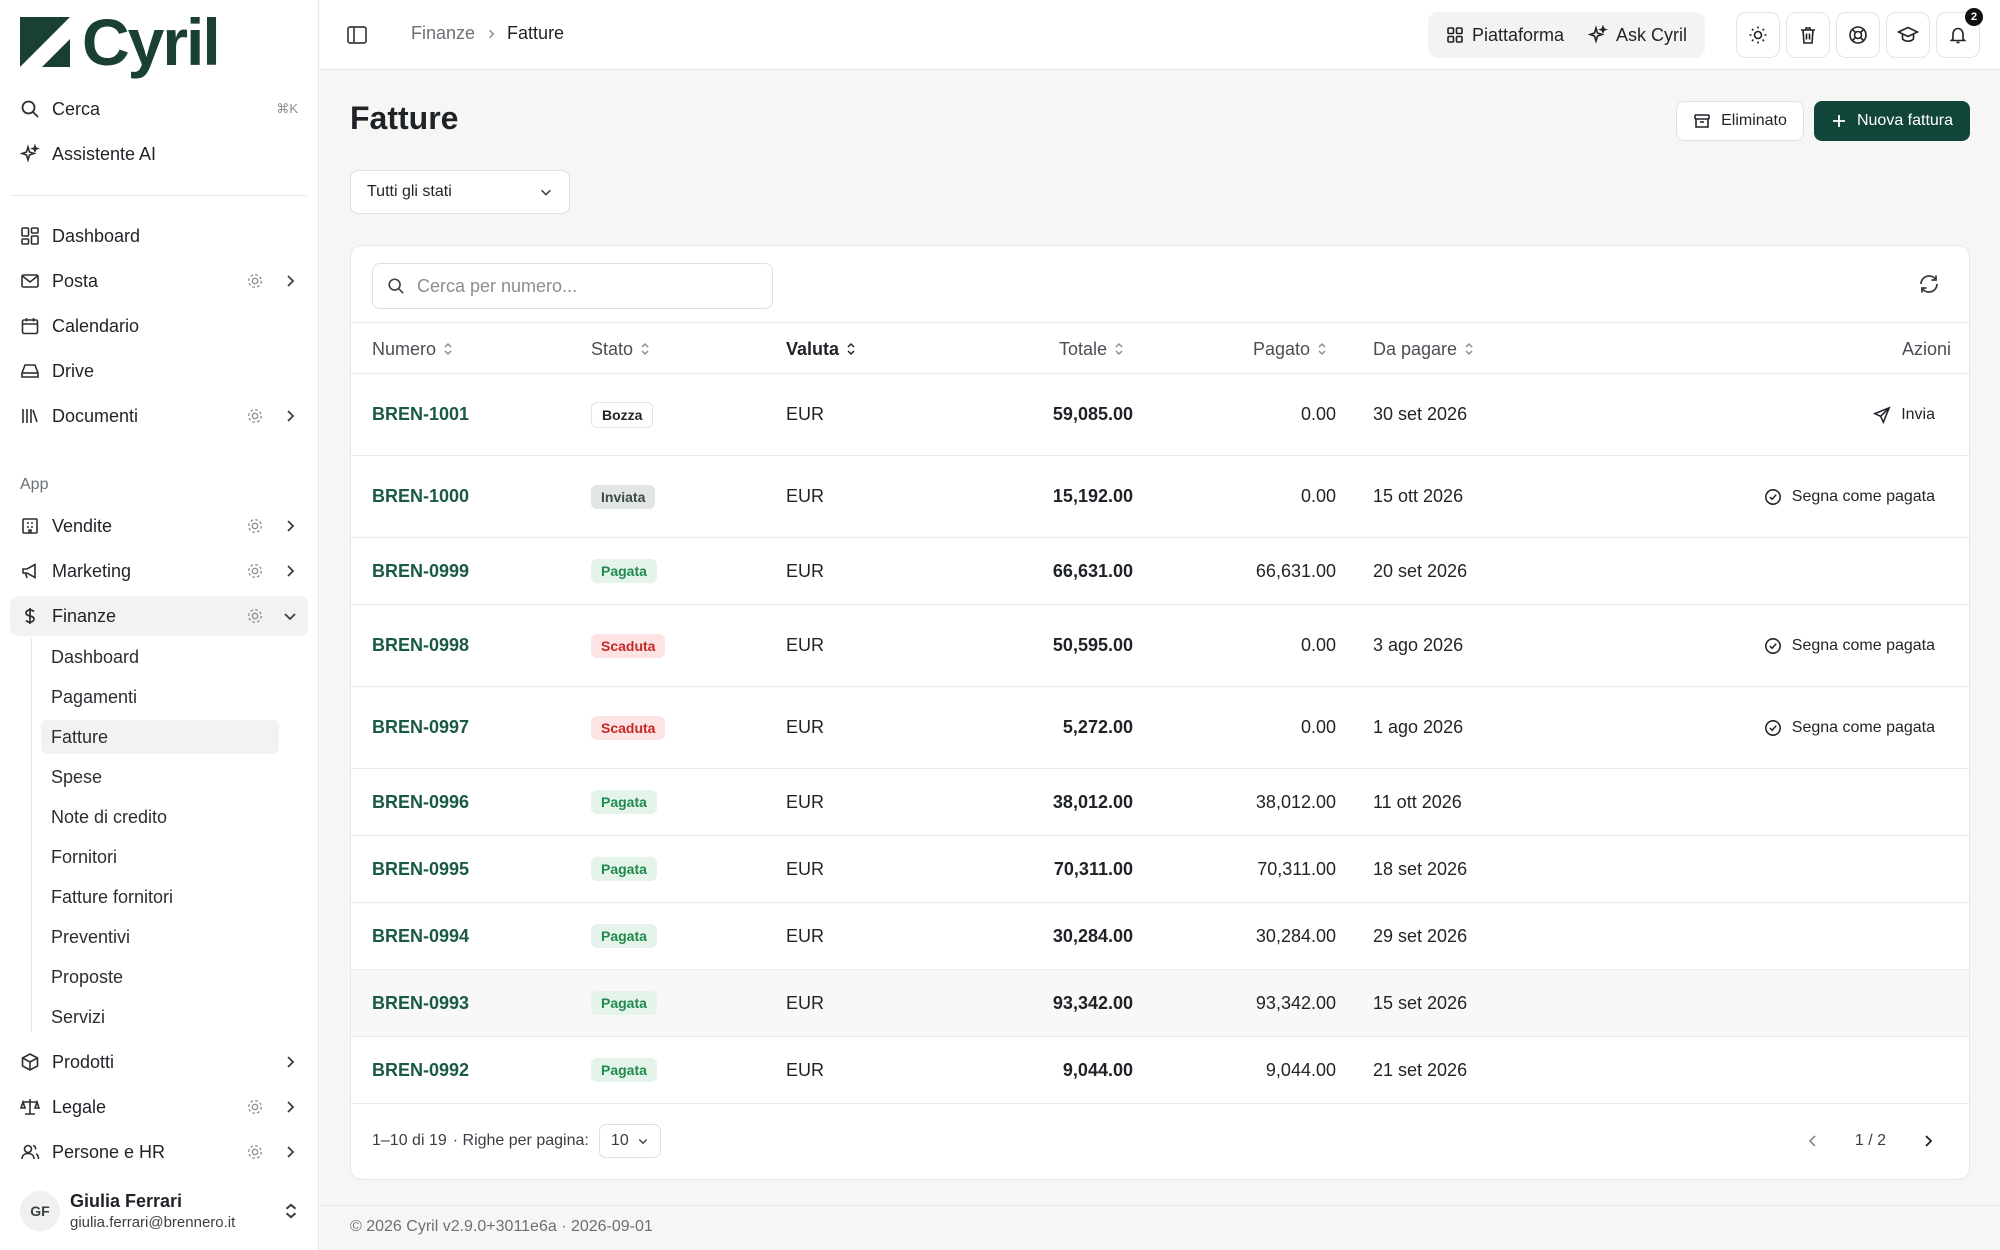 This screenshot has width=2000, height=1250. Describe the element at coordinates (1318, 414) in the screenshot. I see `paid-cell: 0.00` at that location.